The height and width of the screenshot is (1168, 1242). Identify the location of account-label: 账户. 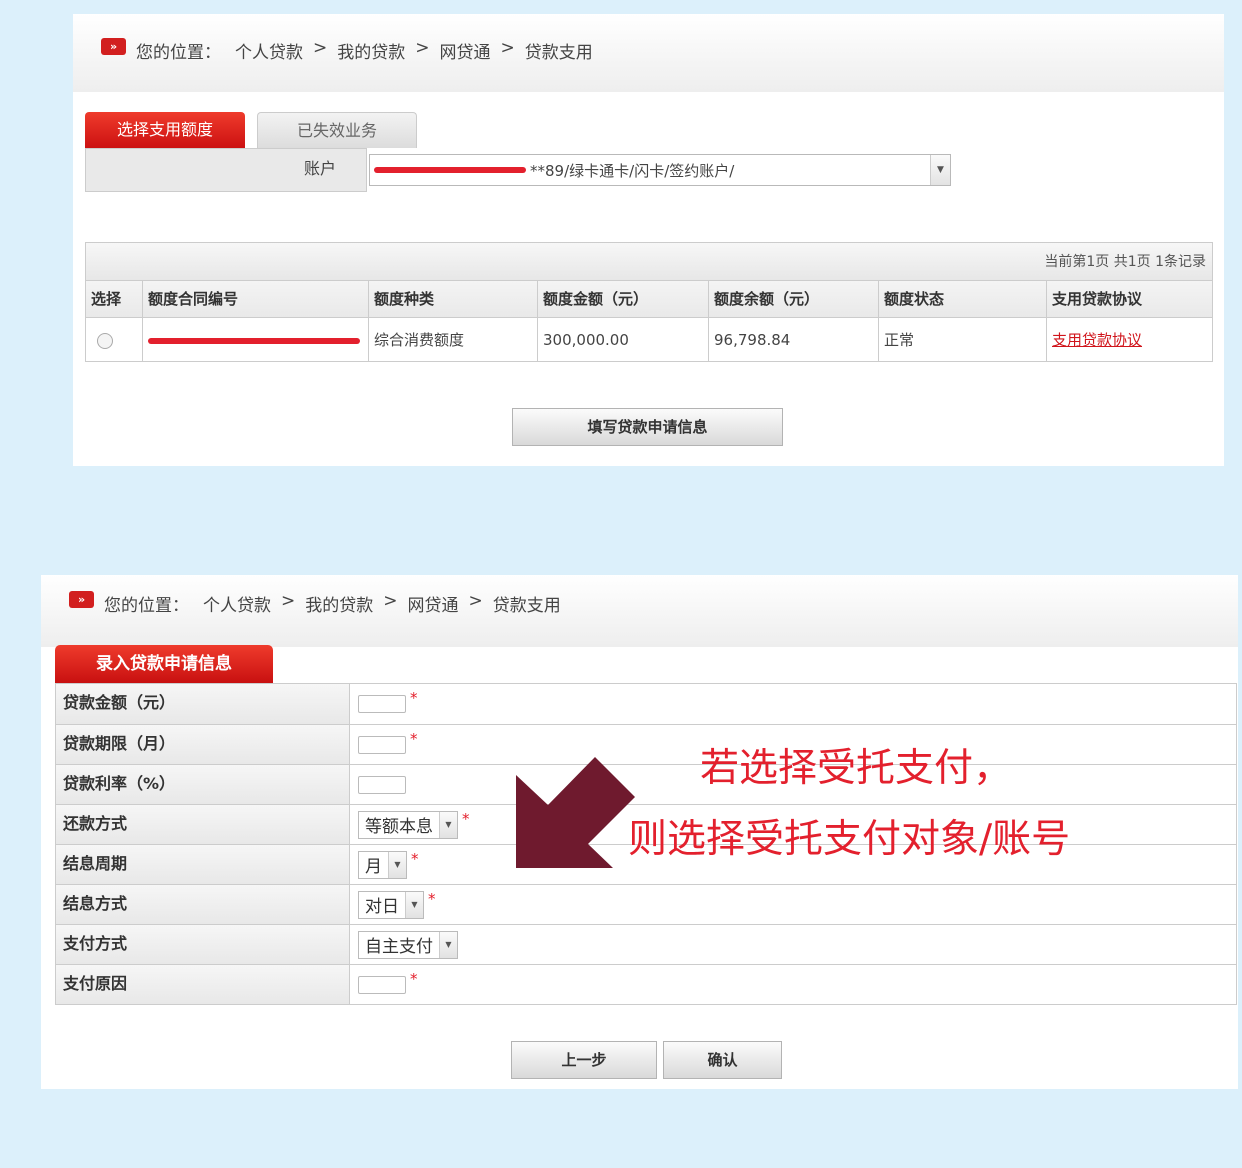
(226, 170).